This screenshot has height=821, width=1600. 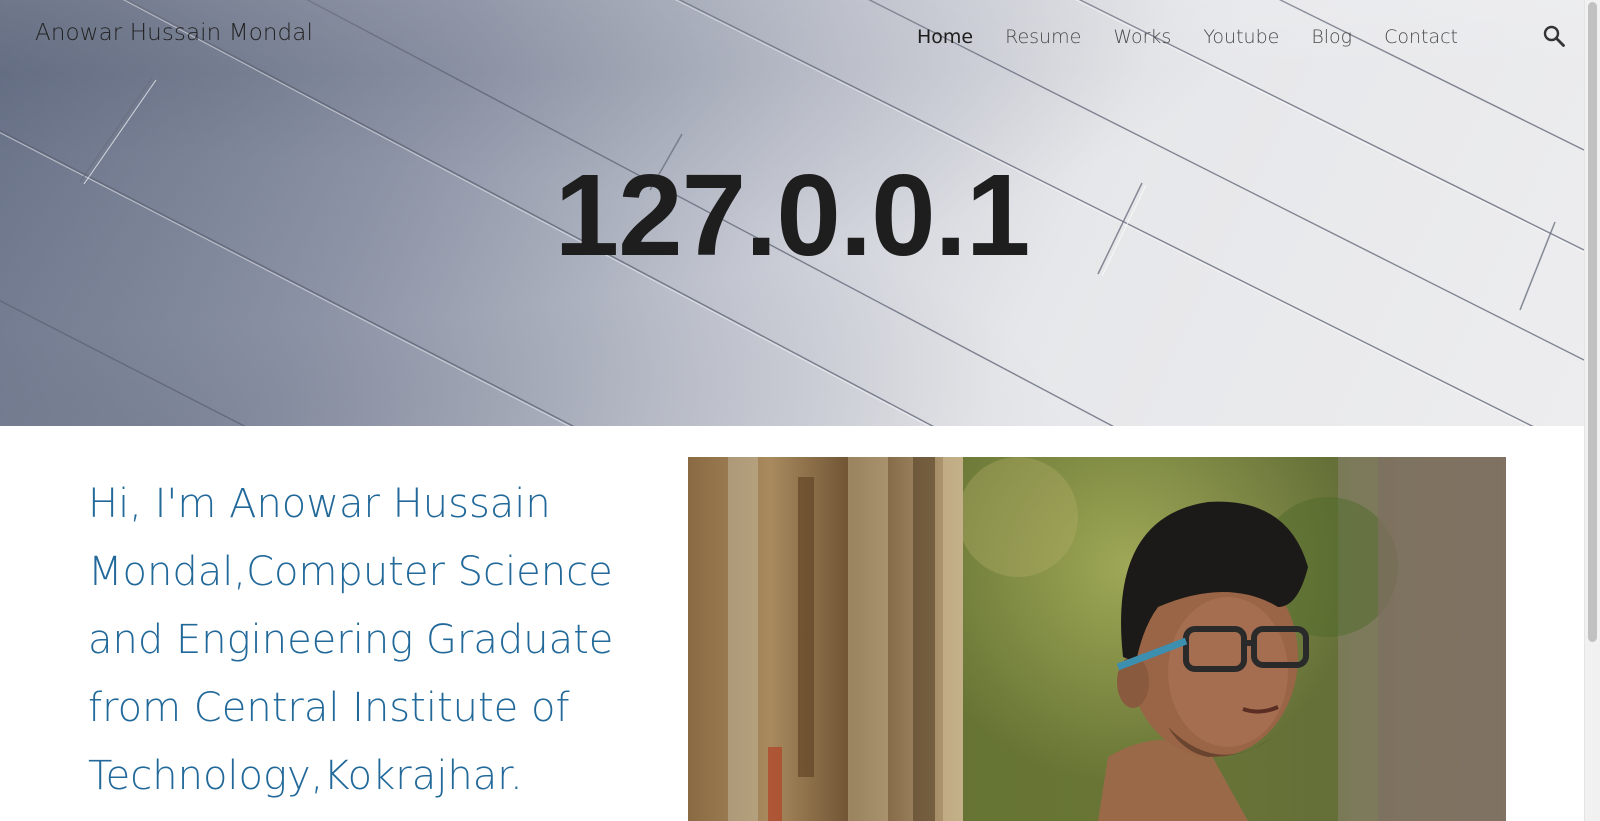 What do you see at coordinates (1421, 37) in the screenshot?
I see `nav-item-contact: Contact` at bounding box center [1421, 37].